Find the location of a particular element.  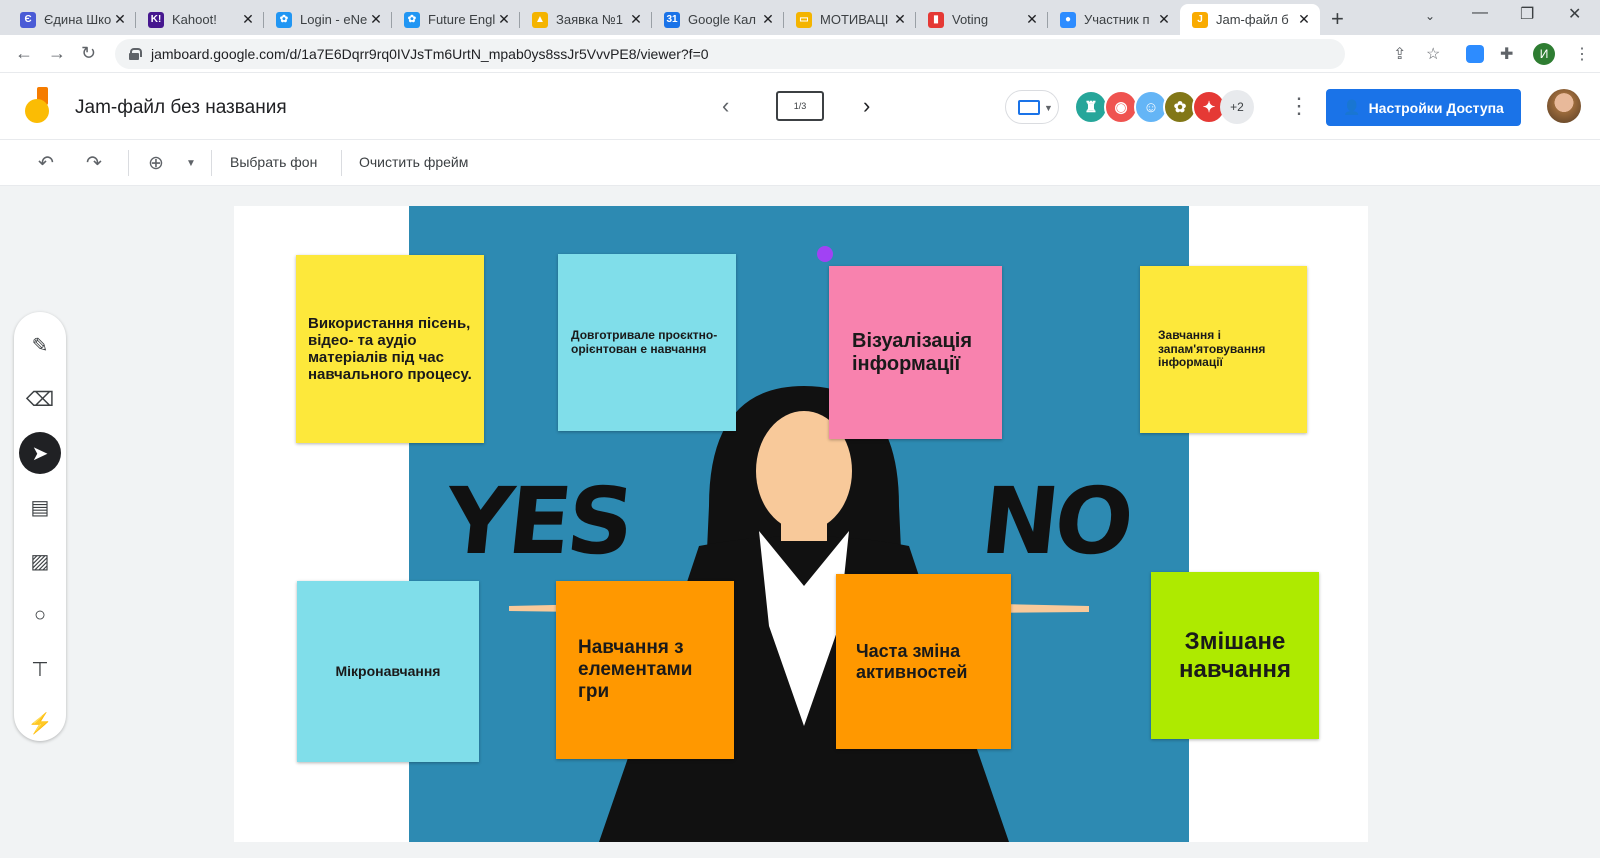

previous-frame-icon: ‹ is located at coordinates (725, 106).